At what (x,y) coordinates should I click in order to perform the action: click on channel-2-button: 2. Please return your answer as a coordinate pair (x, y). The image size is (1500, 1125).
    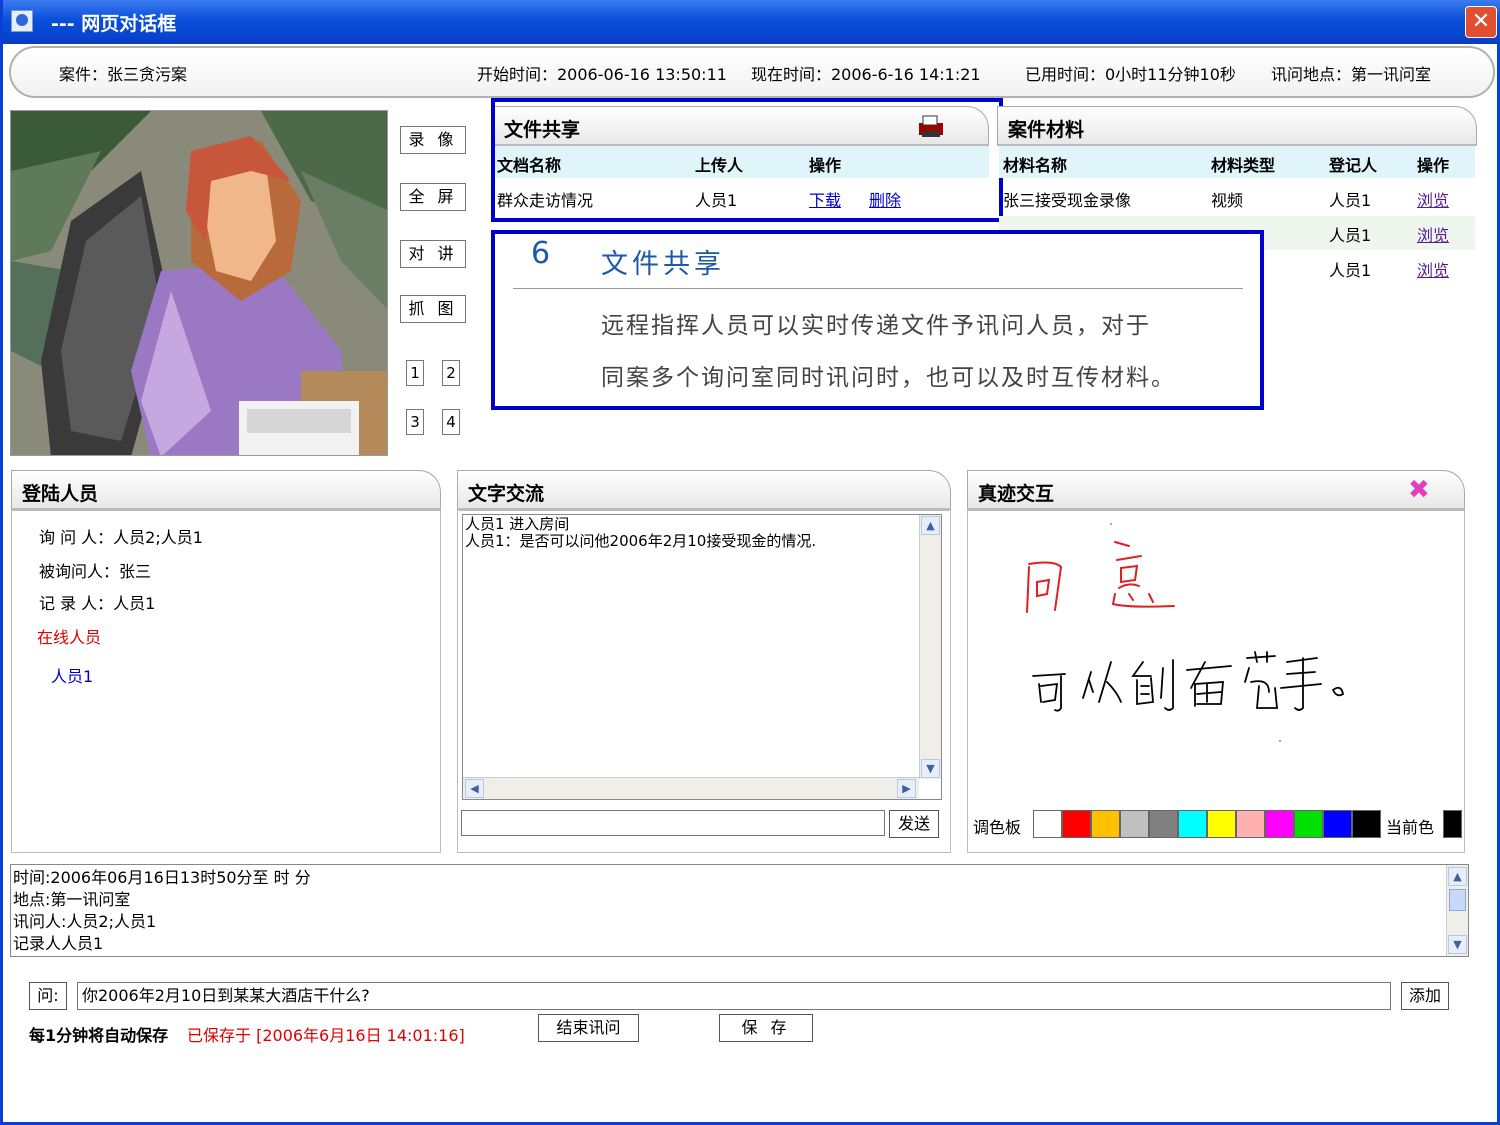
    Looking at the image, I should click on (451, 373).